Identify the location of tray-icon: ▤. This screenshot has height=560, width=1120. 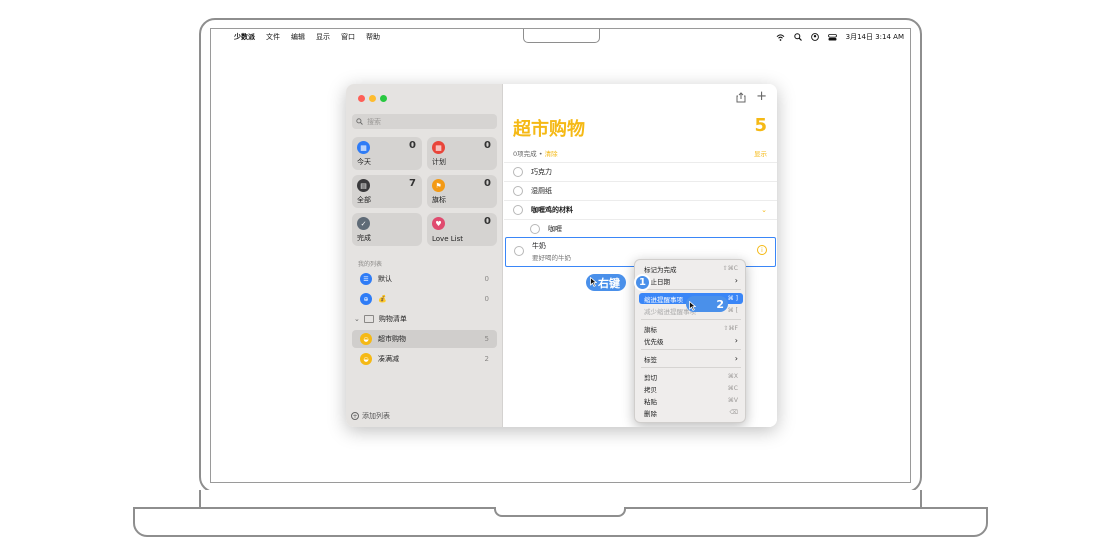
(363, 185).